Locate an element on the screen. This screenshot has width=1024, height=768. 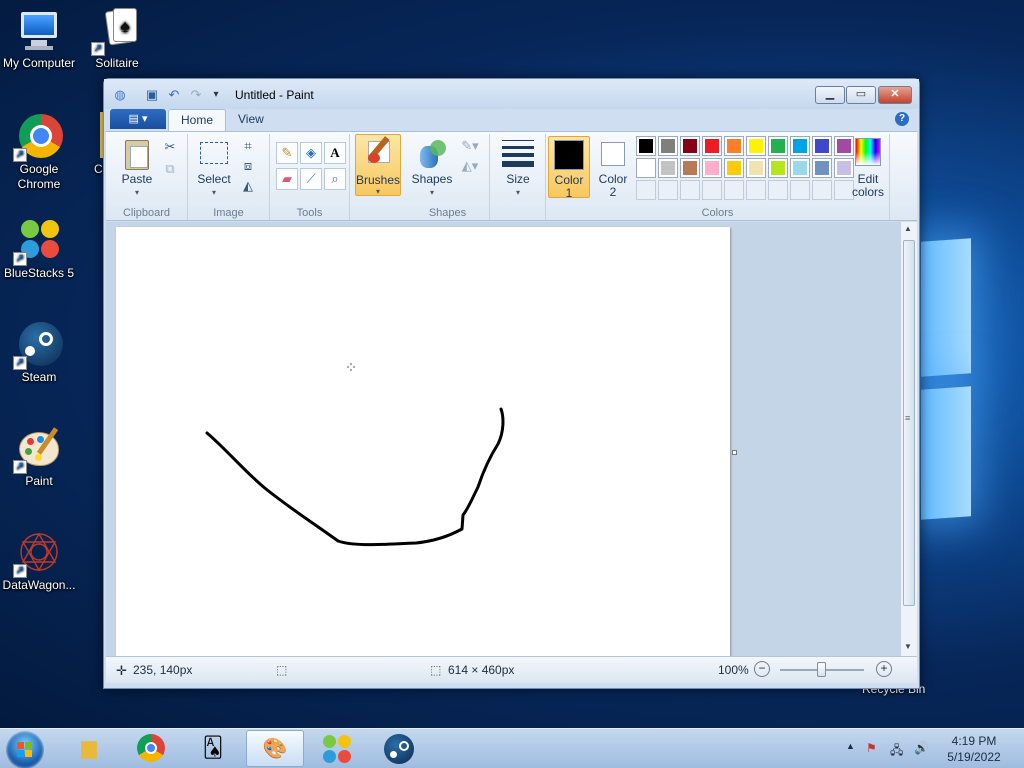
taskbar-paint: 🎨 is located at coordinates (275, 748).